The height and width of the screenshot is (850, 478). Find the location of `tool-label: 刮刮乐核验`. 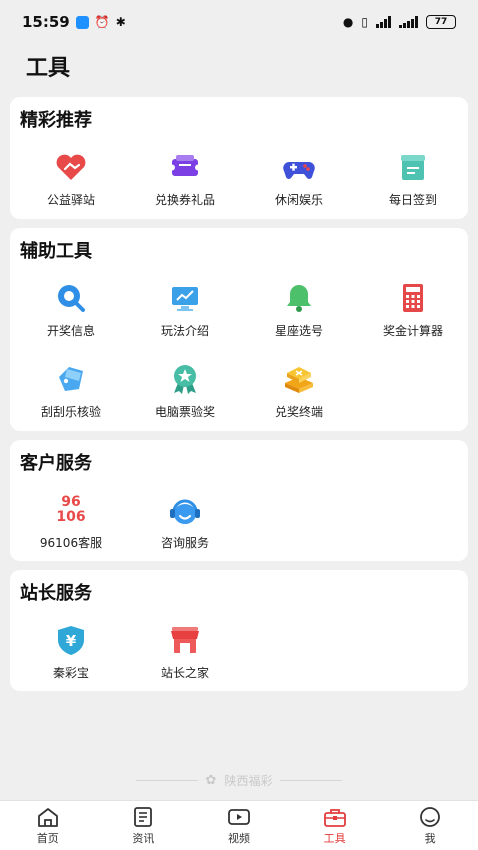

tool-label: 刮刮乐核验 is located at coordinates (70, 412).